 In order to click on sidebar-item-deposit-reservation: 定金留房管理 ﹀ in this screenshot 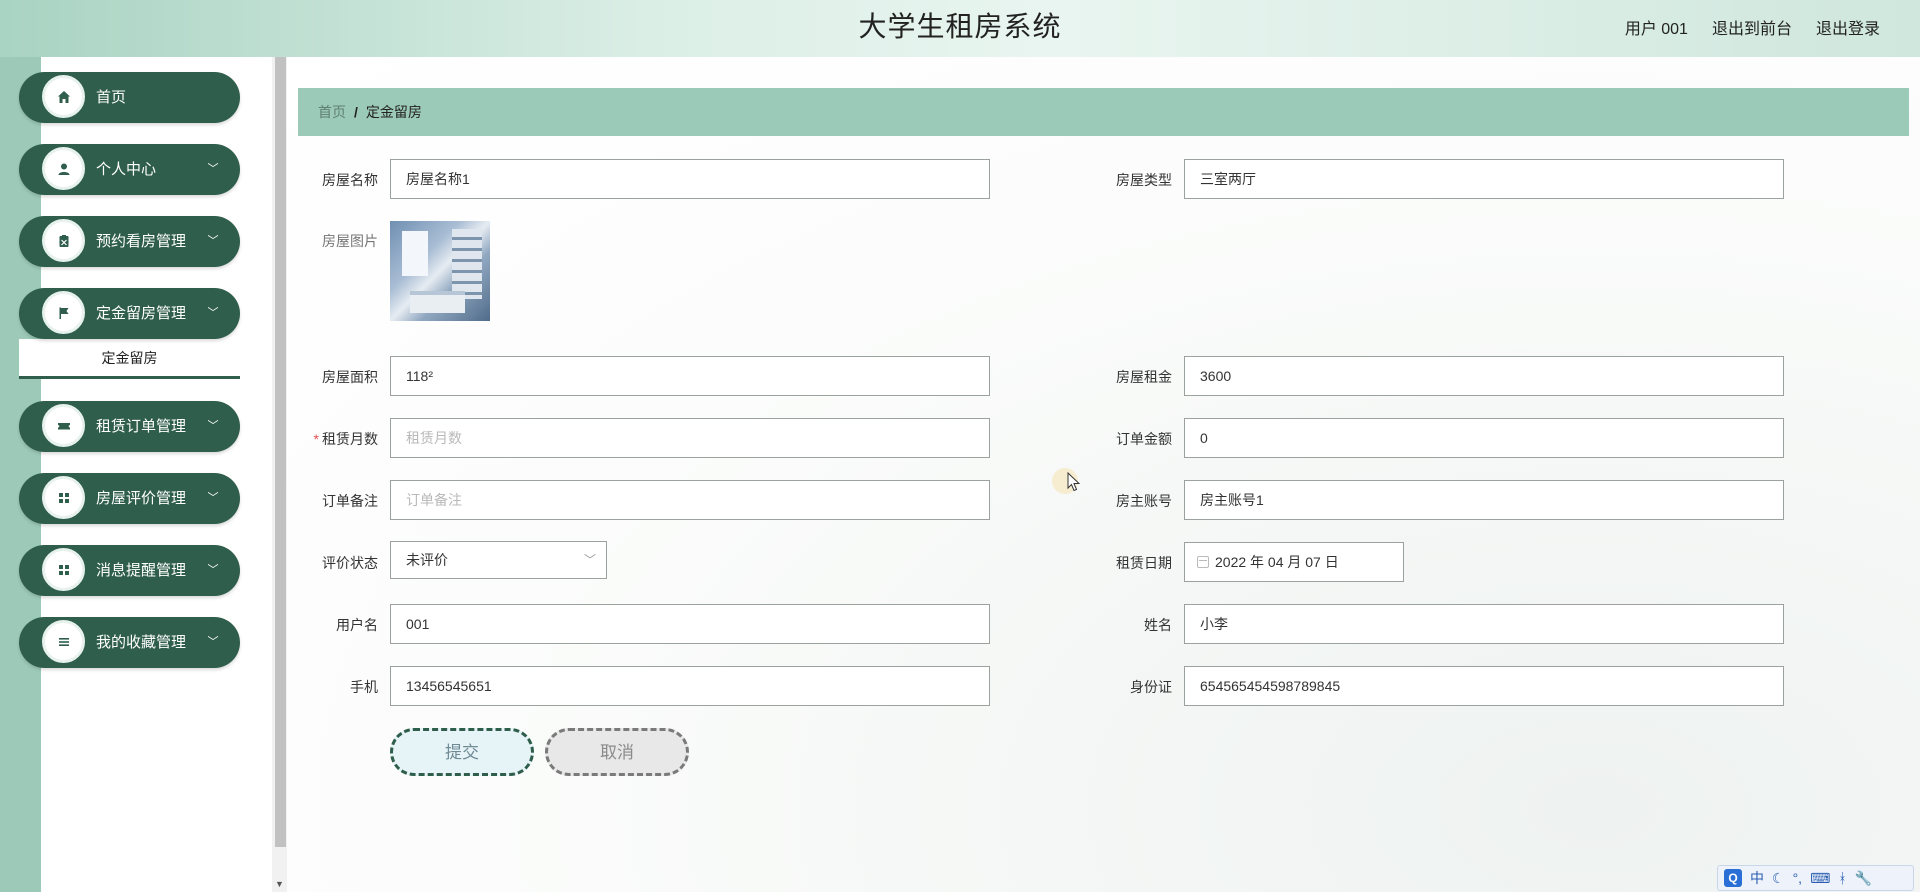, I will do `click(129, 313)`.